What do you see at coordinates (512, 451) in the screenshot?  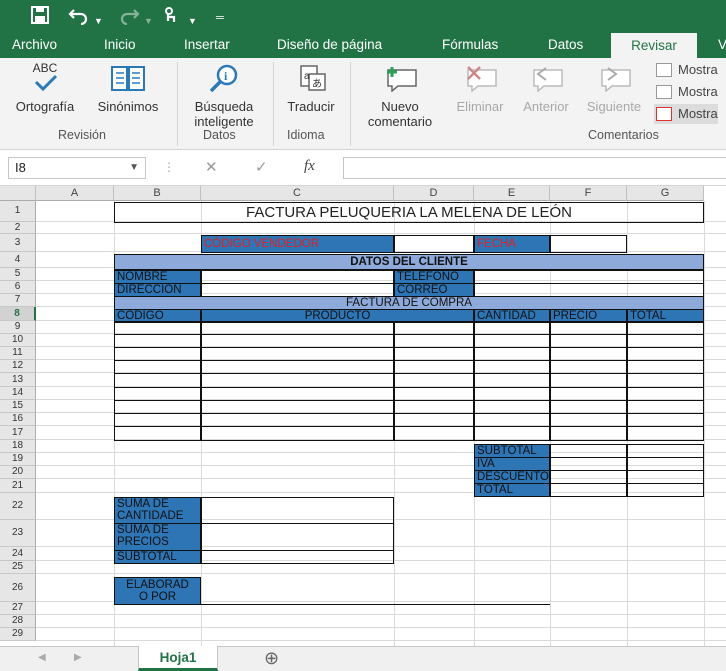 I see `subtotal-label: SUBTOTAL` at bounding box center [512, 451].